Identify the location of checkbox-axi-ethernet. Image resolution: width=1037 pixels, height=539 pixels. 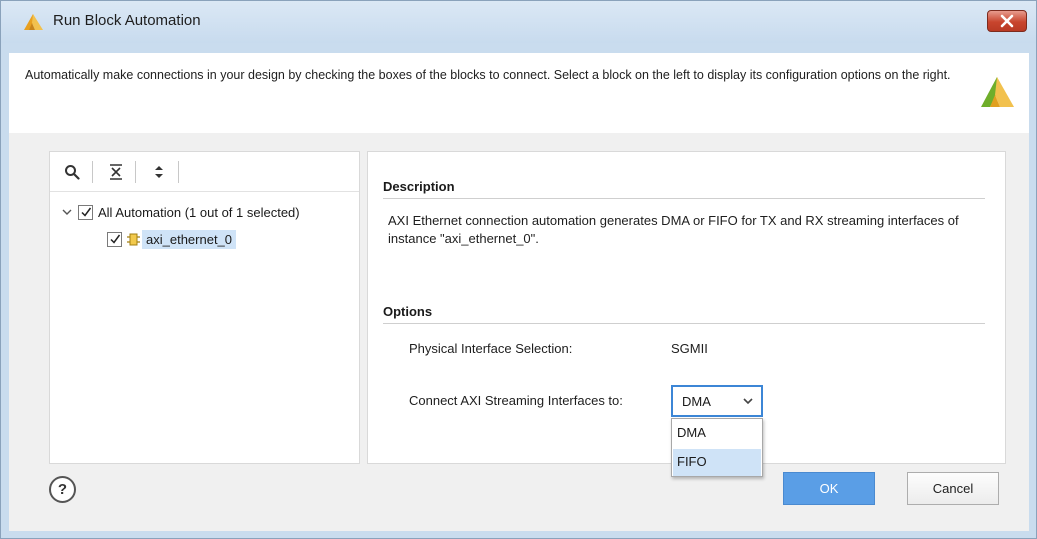
(114, 239).